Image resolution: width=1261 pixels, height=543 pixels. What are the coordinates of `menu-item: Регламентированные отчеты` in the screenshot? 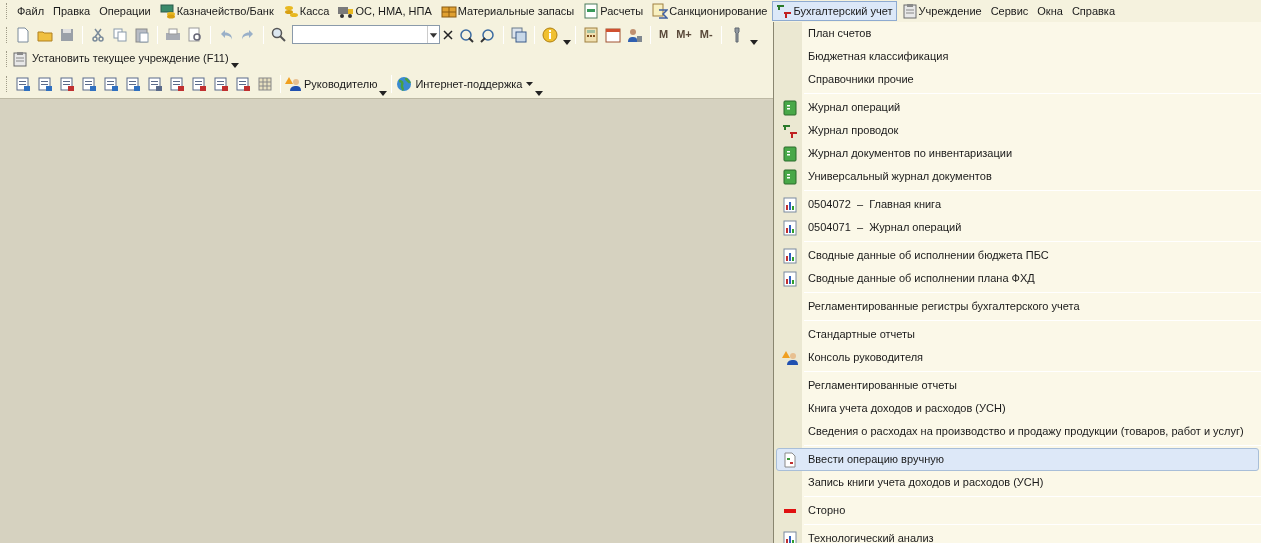 It's located at (1017, 385).